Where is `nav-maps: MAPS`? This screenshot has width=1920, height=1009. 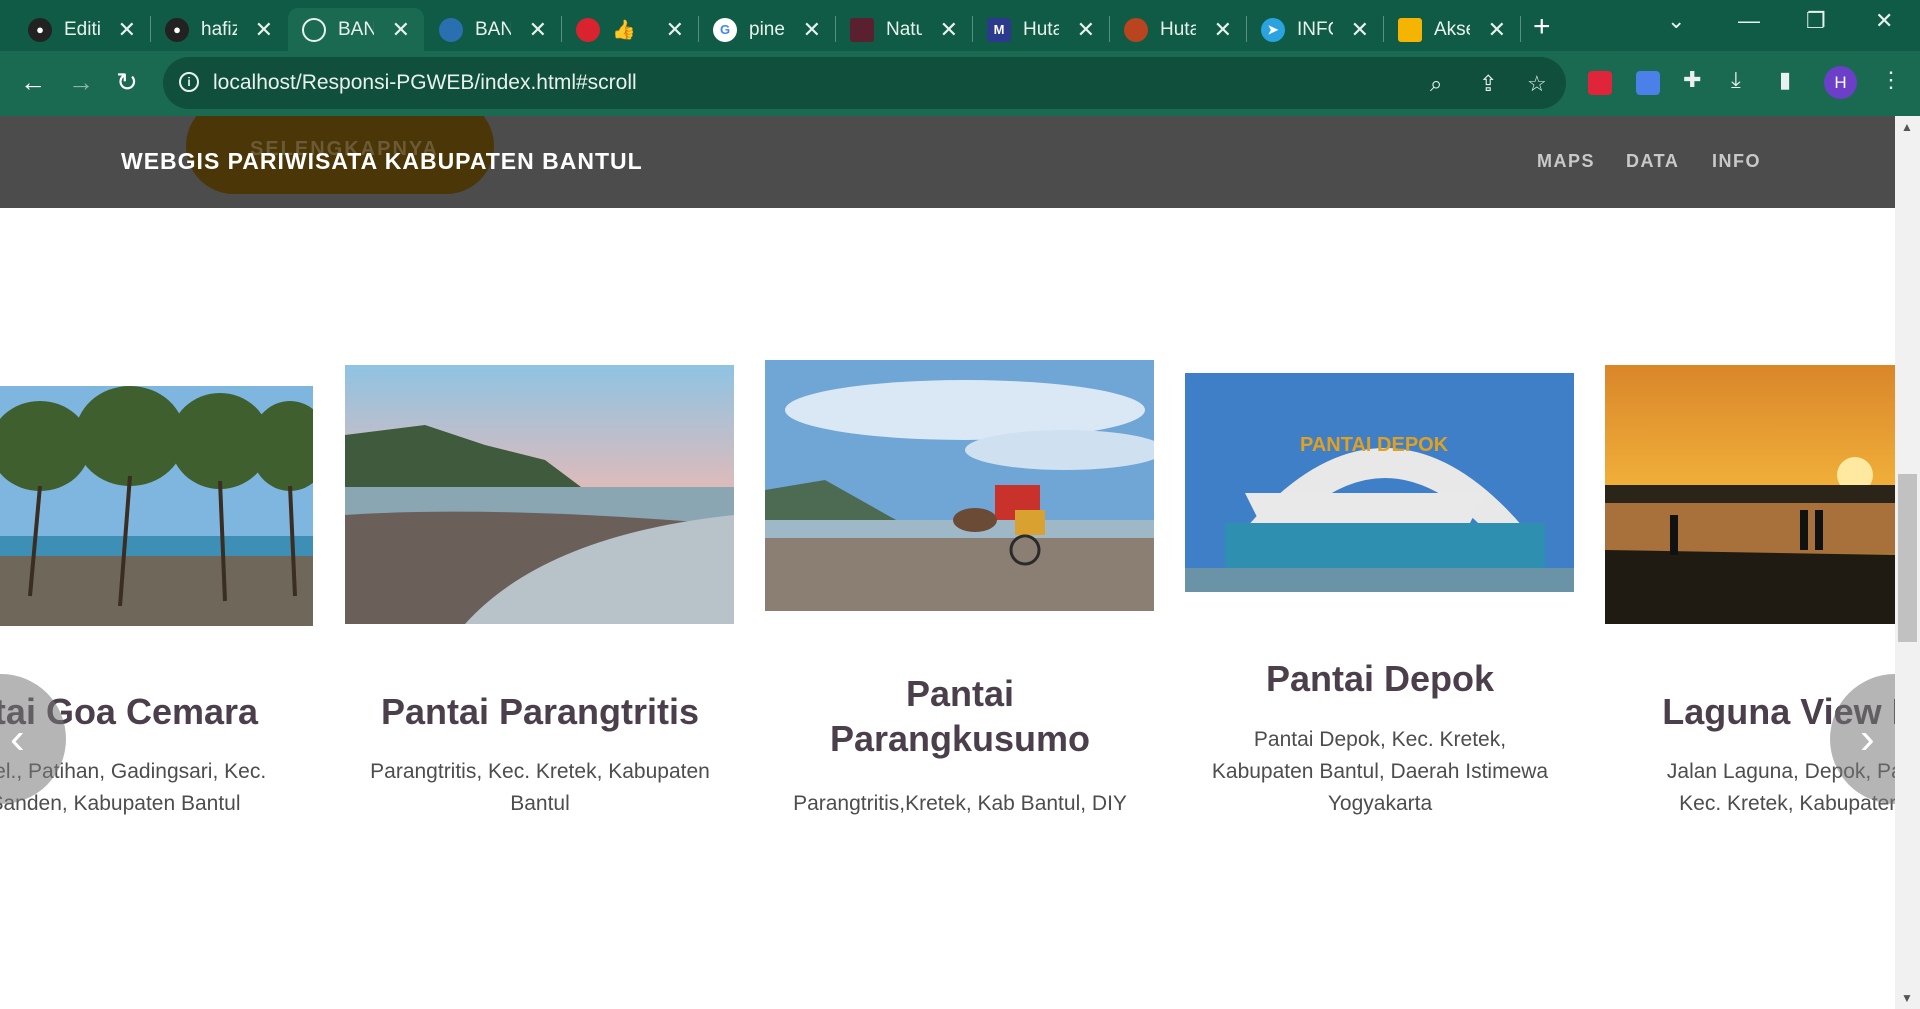
nav-maps: MAPS is located at coordinates (1566, 161).